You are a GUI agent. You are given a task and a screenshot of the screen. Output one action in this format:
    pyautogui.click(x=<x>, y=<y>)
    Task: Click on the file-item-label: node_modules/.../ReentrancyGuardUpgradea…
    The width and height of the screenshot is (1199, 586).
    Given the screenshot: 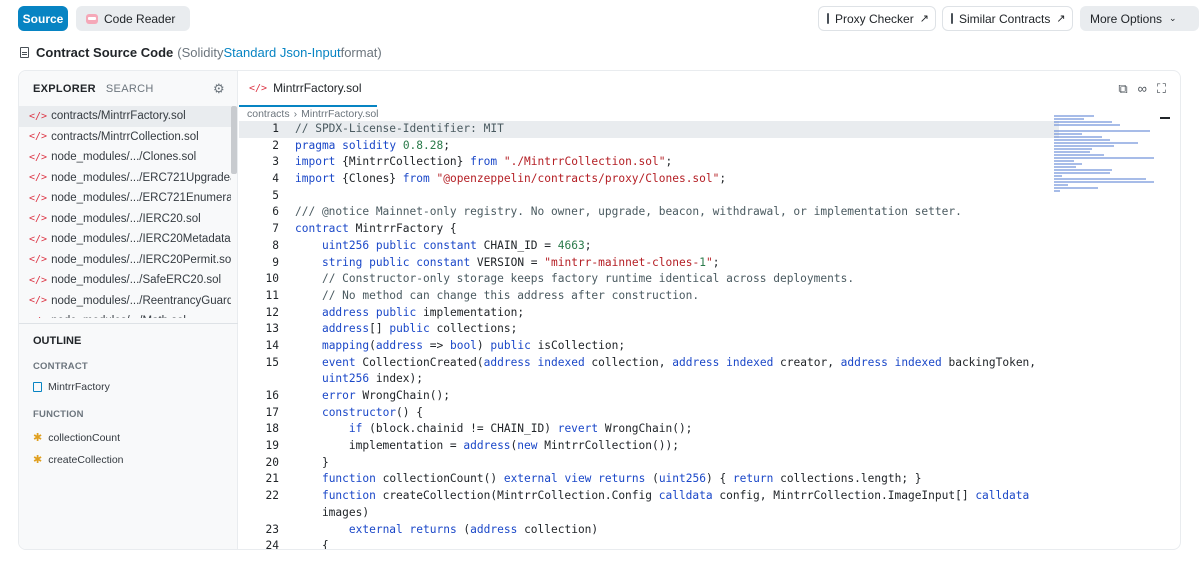 What is the action you would take?
    pyautogui.click(x=141, y=300)
    